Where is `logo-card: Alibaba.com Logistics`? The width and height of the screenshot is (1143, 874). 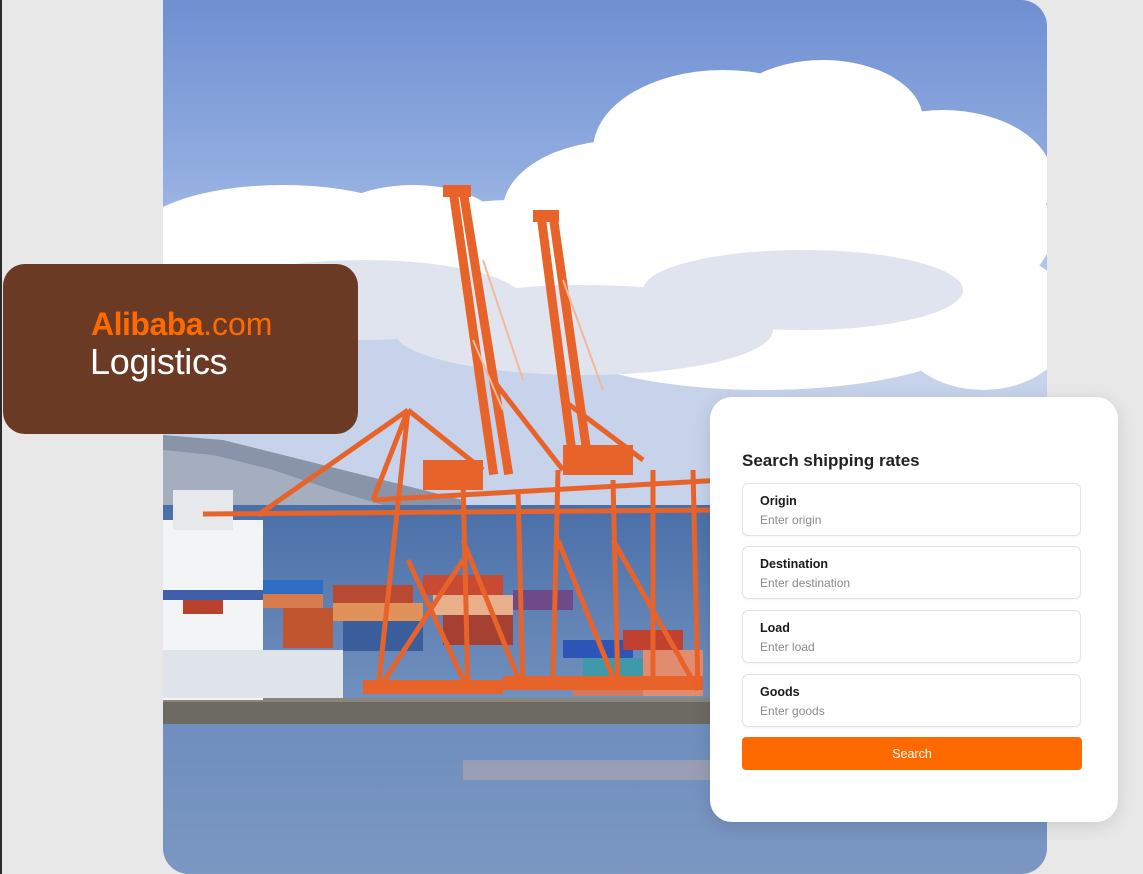 logo-card: Alibaba.com Logistics is located at coordinates (180, 349).